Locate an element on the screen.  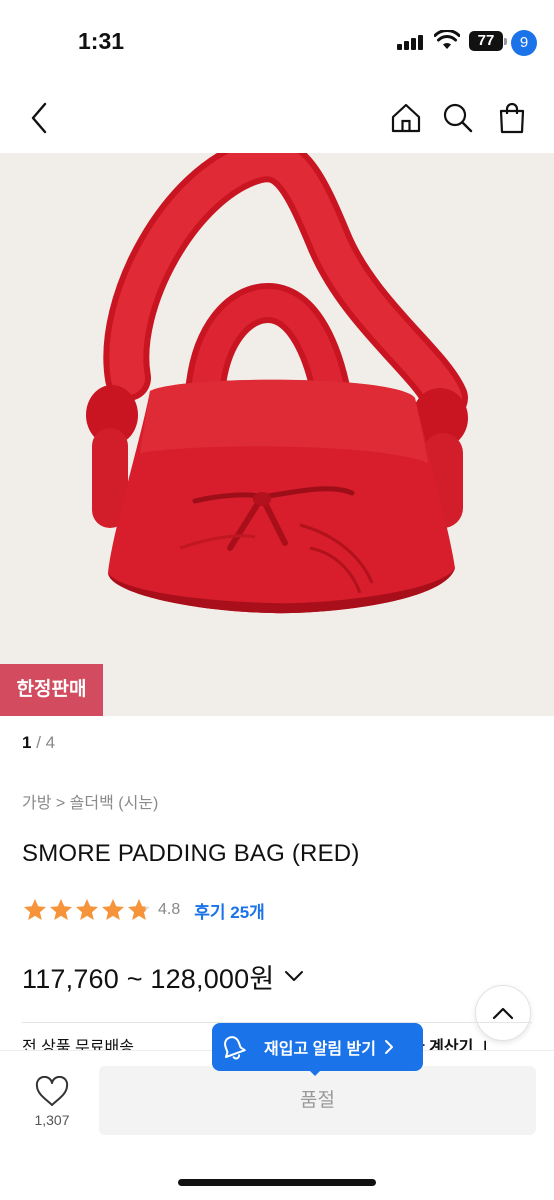
chevron-down-icon is located at coordinates (294, 976).